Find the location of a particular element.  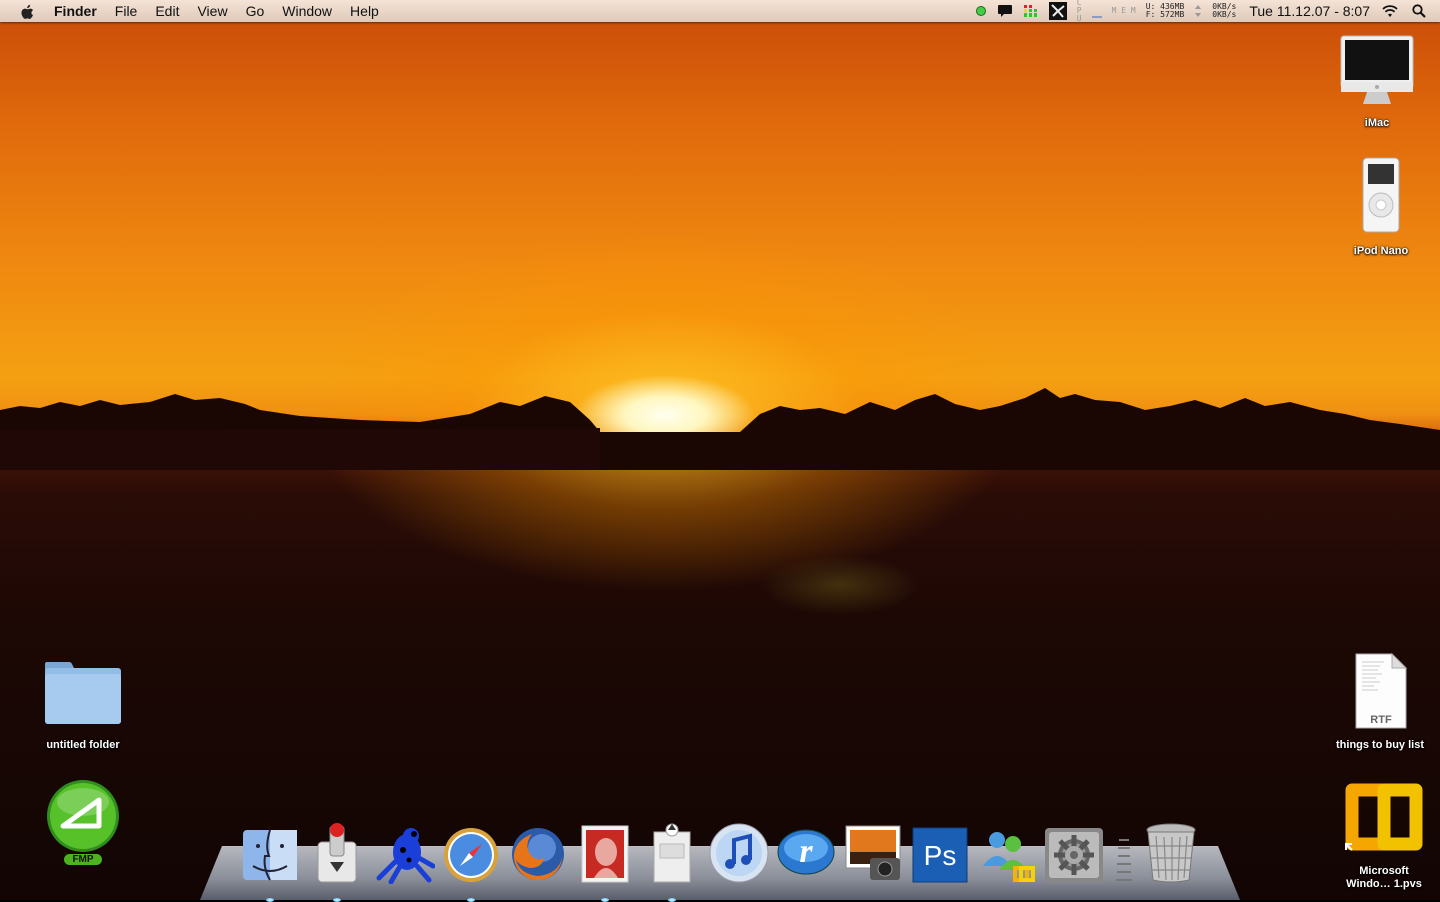

iphoto-icon is located at coordinates (873, 852).